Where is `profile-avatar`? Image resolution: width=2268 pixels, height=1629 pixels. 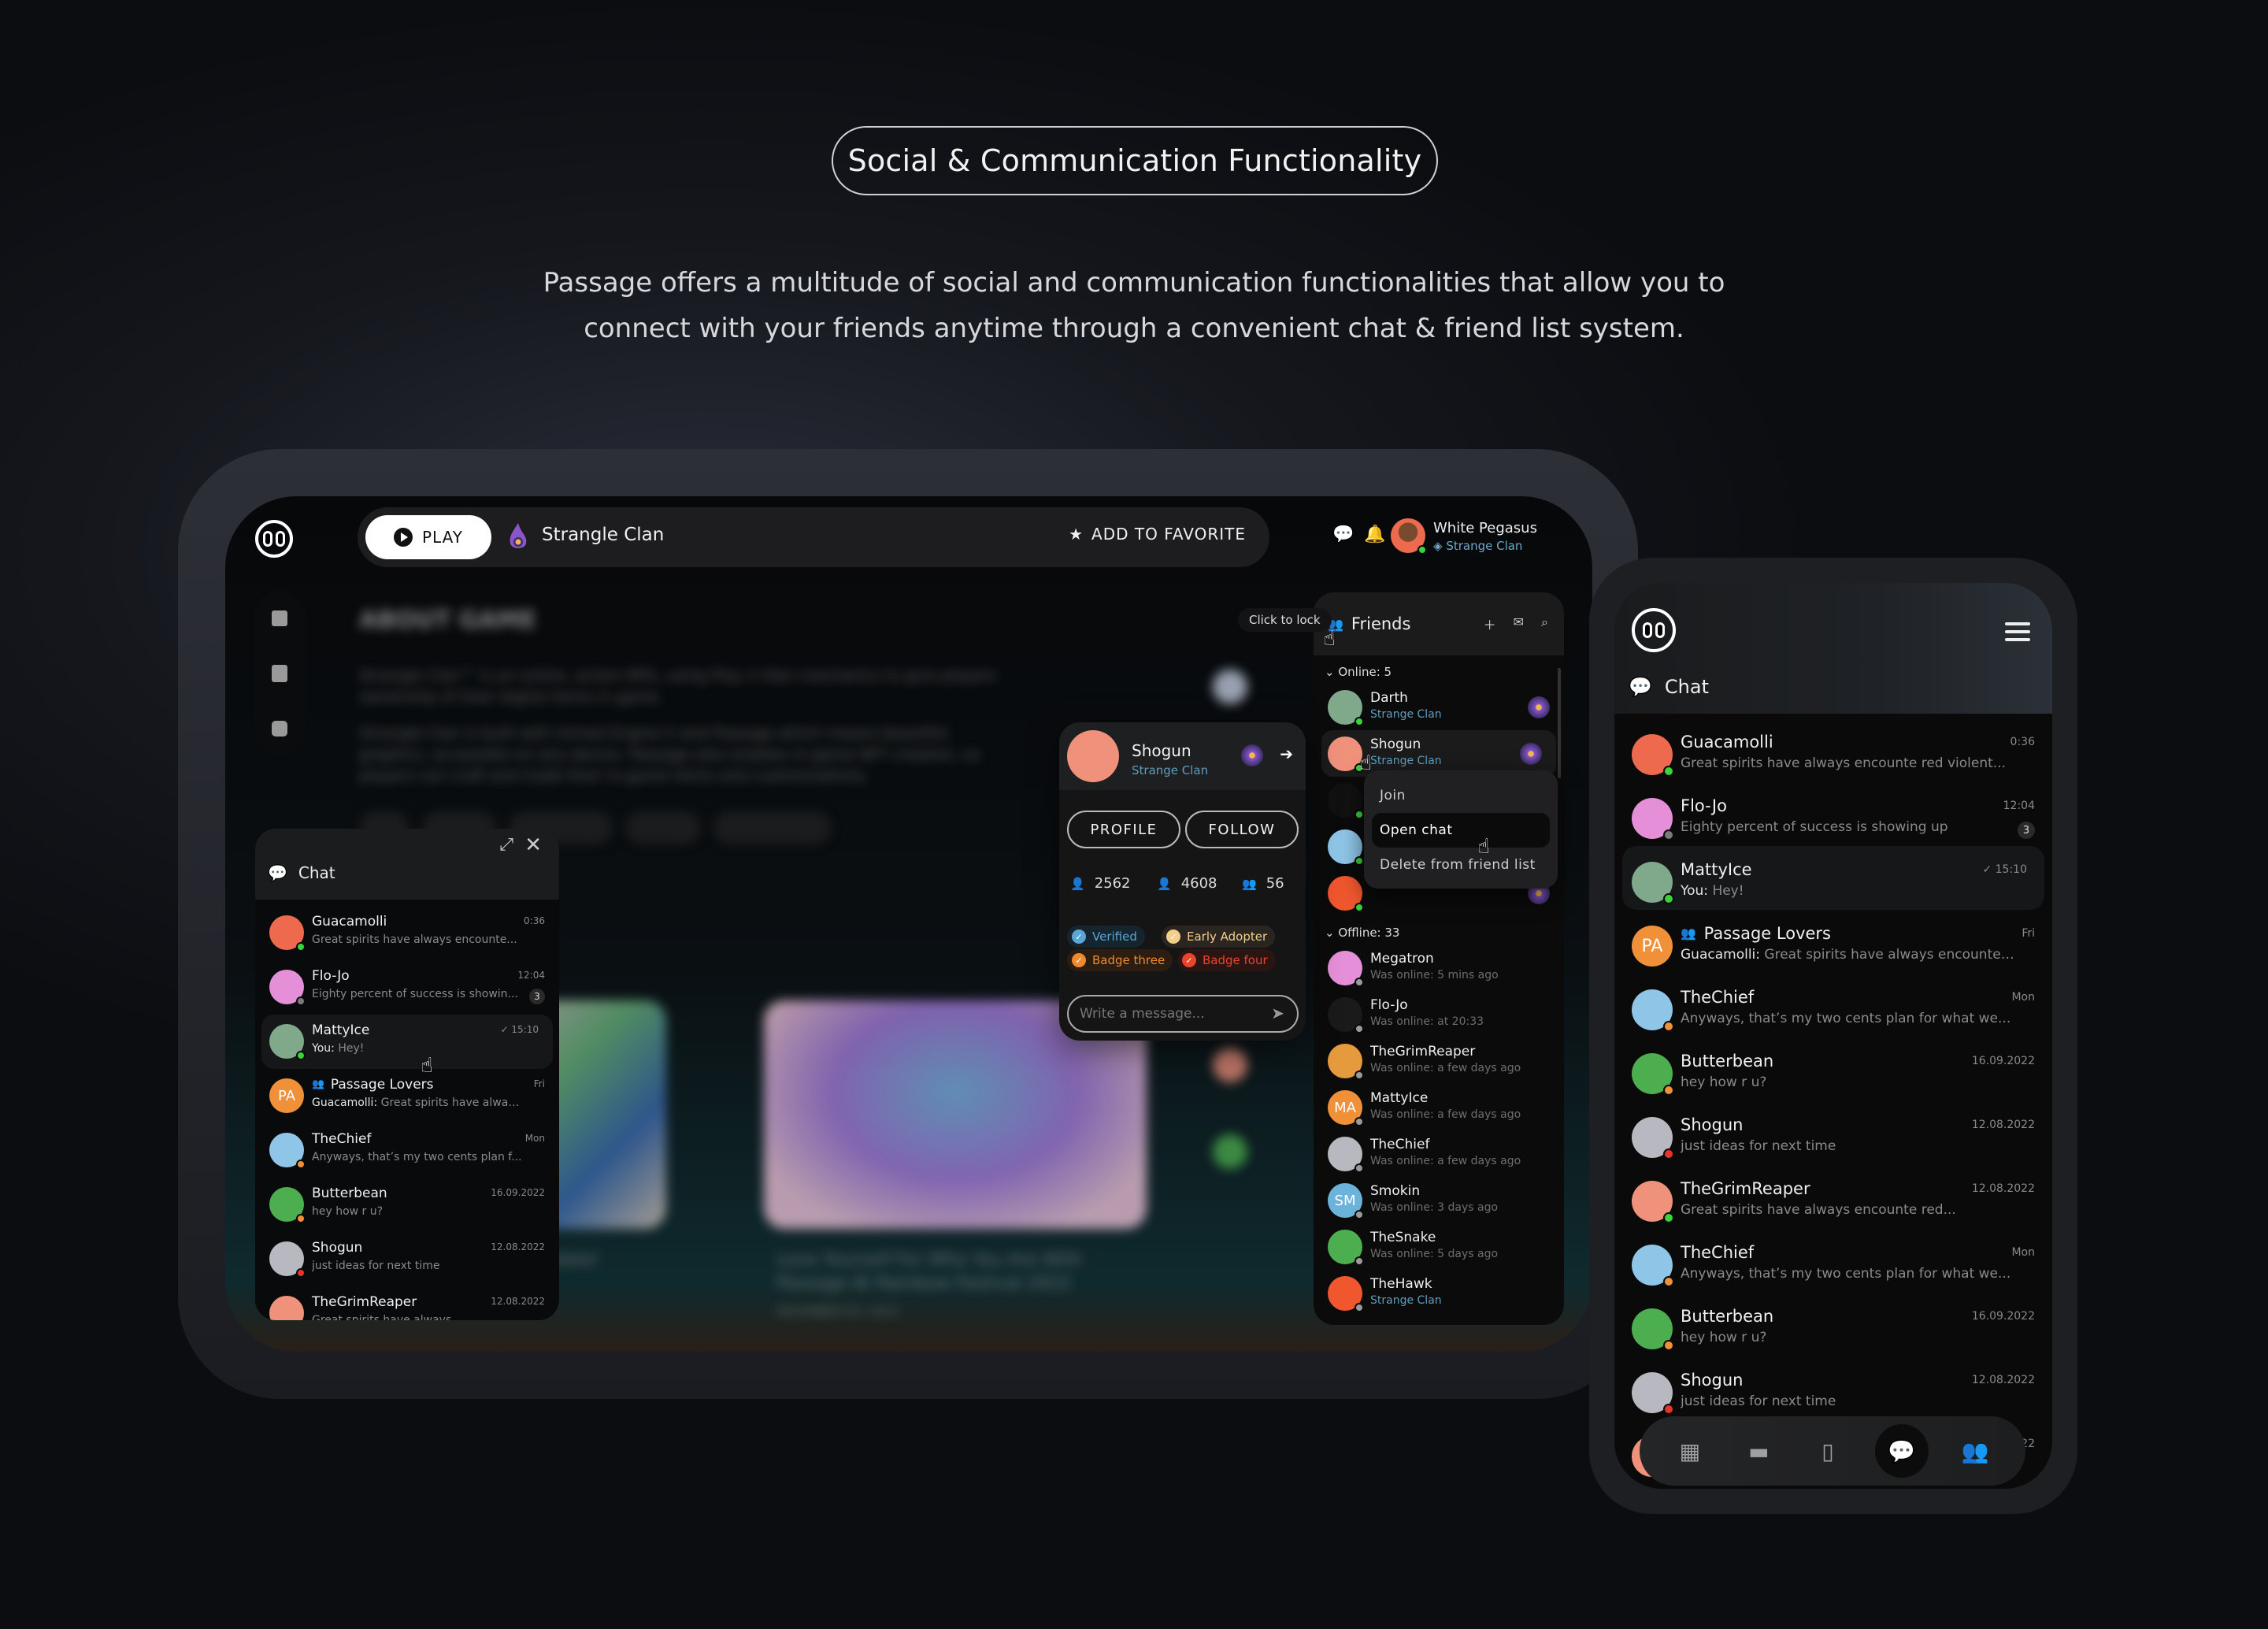
profile-avatar is located at coordinates (1093, 756).